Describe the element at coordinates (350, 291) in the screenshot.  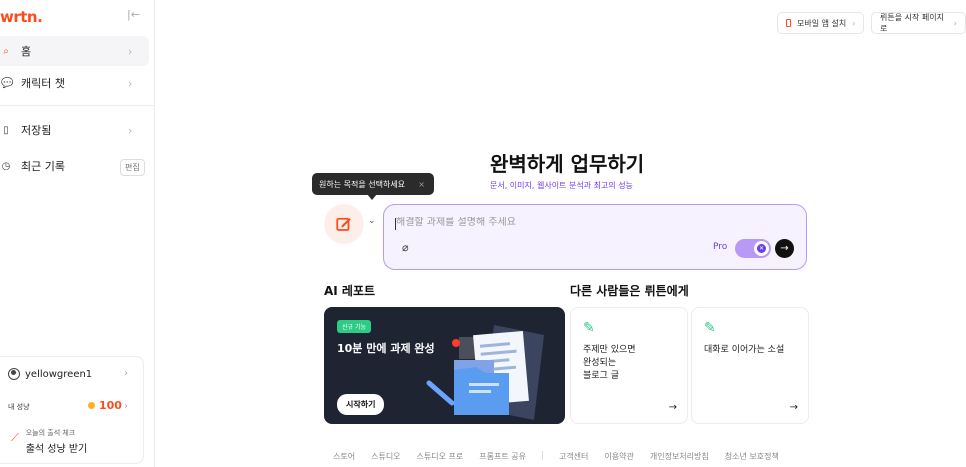
I see `ai-report-section-title: AI 레포트` at that location.